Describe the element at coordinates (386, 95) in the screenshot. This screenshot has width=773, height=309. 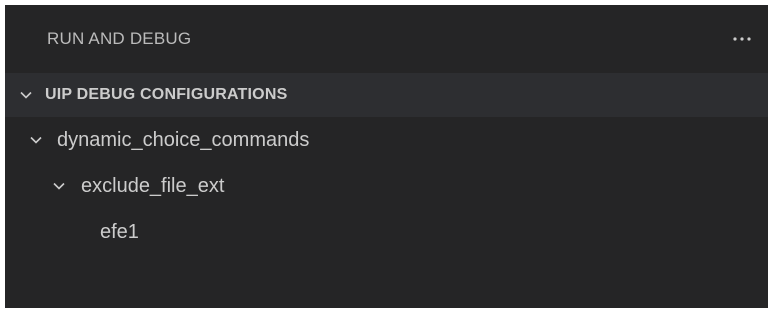
I see `section-header-uip-debug-configurations: UIP DEBUG CONFIGURATIONS` at that location.